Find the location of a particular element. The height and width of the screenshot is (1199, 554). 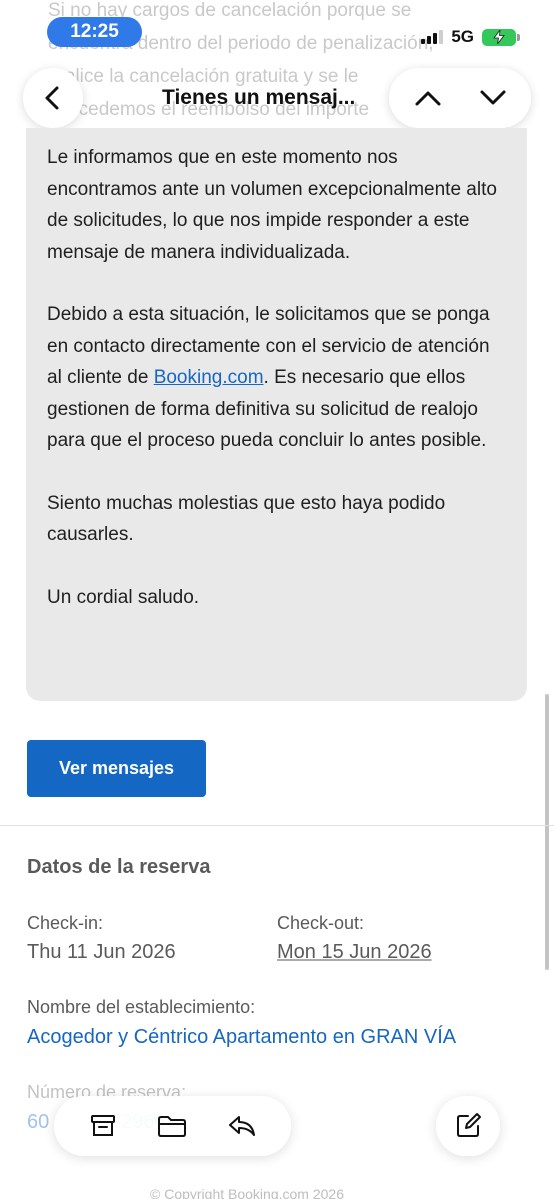

archive-button is located at coordinates (103, 1126).